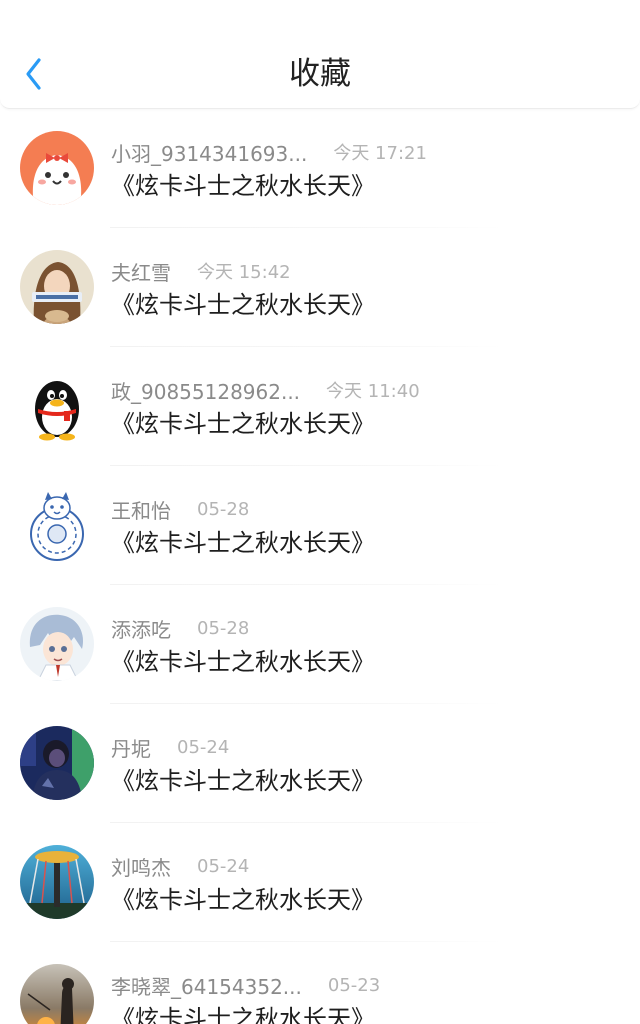 This screenshot has height=1024, width=640. I want to click on item-meta: 王和怡 05-28, so click(180, 509).